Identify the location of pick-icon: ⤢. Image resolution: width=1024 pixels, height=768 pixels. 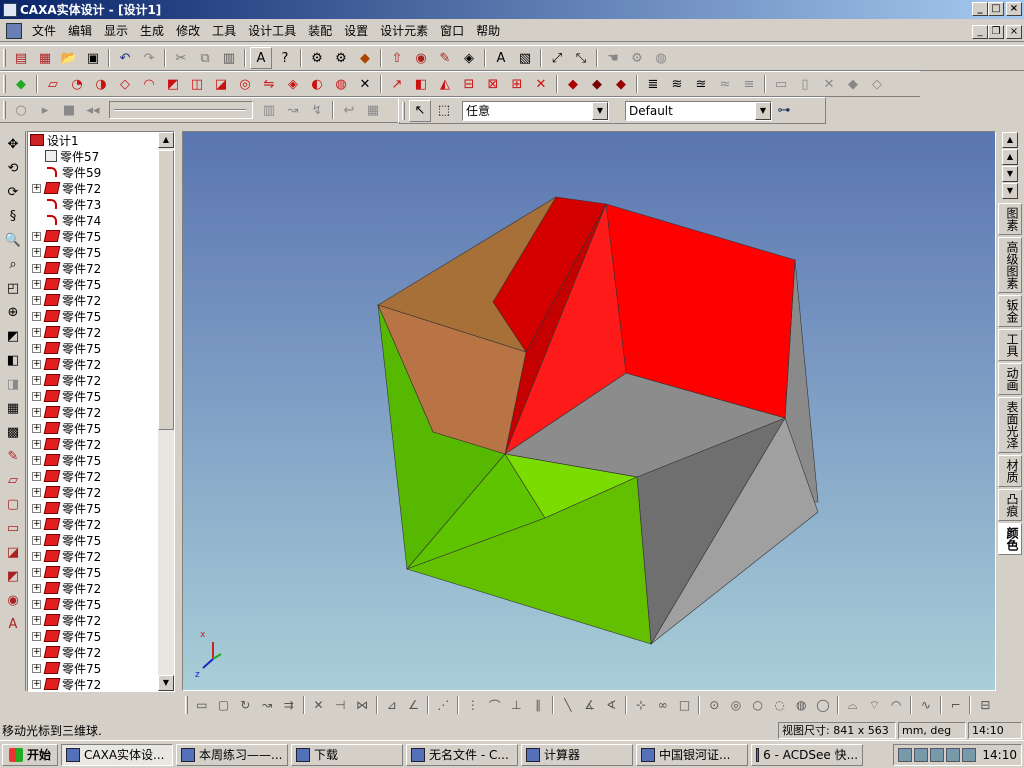
(557, 58).